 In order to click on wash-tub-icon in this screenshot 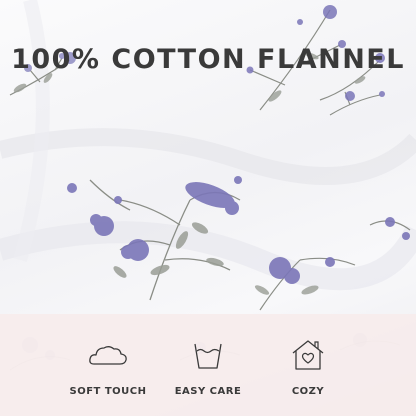, I will do `click(208, 356)`.